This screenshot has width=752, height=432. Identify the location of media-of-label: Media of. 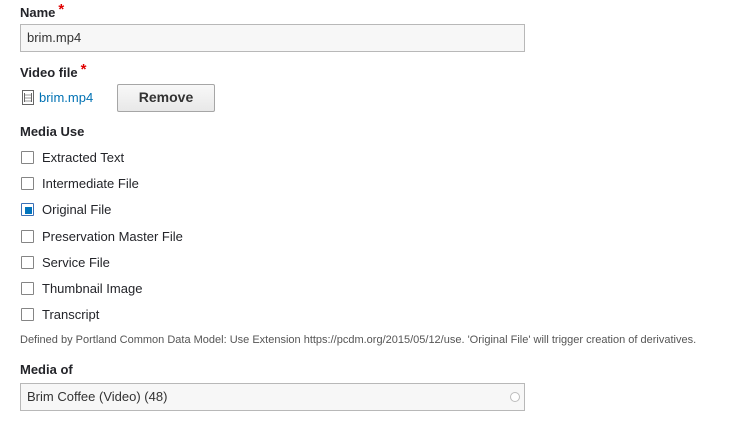
(46, 369).